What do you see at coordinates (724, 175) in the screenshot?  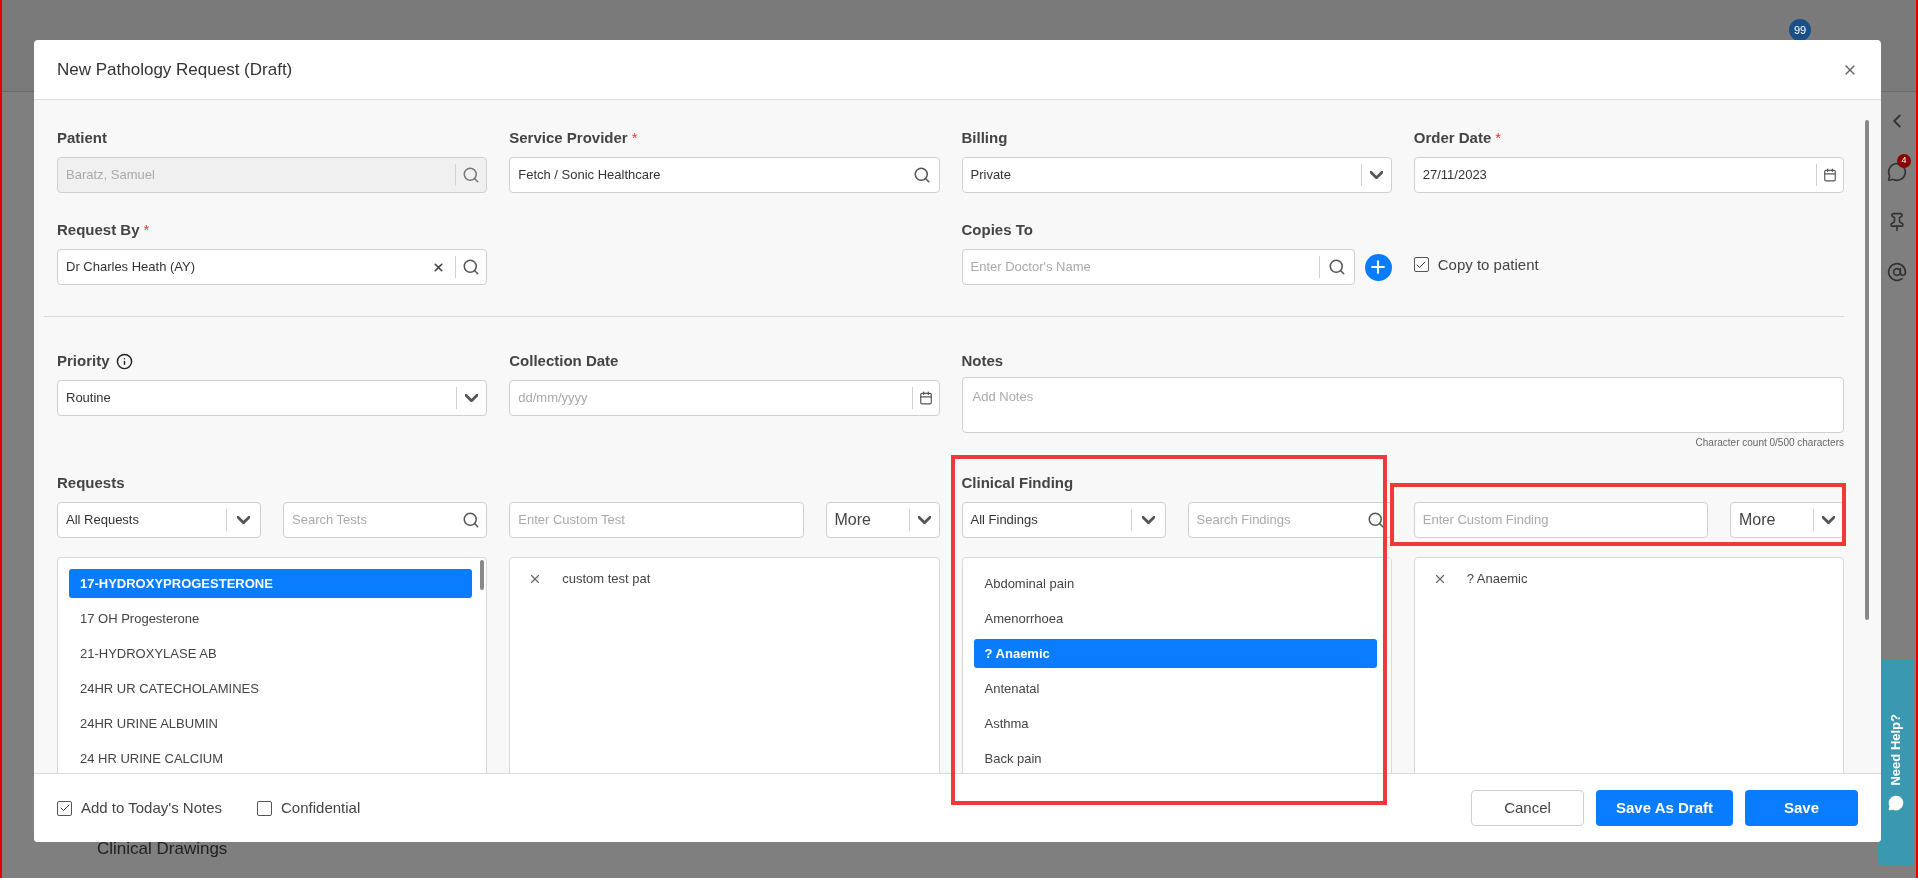 I see `input-field: Fetch / Sonic Healthcare` at bounding box center [724, 175].